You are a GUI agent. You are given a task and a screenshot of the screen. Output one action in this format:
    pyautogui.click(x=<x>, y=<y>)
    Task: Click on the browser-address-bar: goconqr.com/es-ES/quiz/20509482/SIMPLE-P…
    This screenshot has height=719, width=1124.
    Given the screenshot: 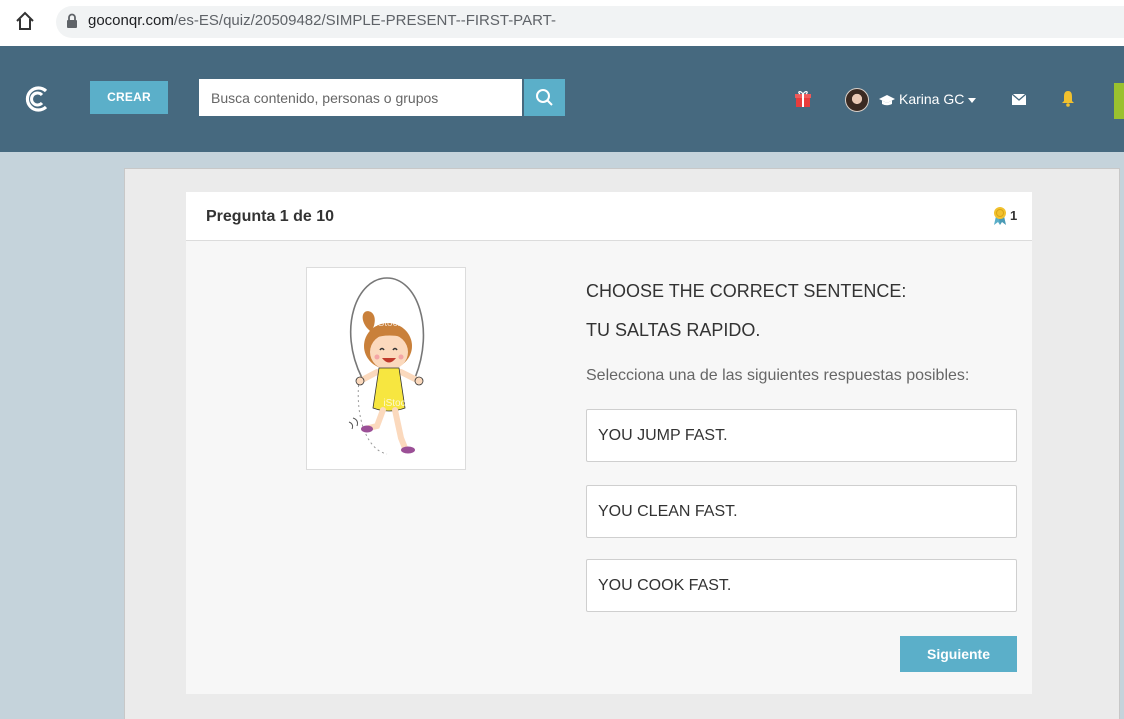 What is the action you would take?
    pyautogui.click(x=562, y=23)
    